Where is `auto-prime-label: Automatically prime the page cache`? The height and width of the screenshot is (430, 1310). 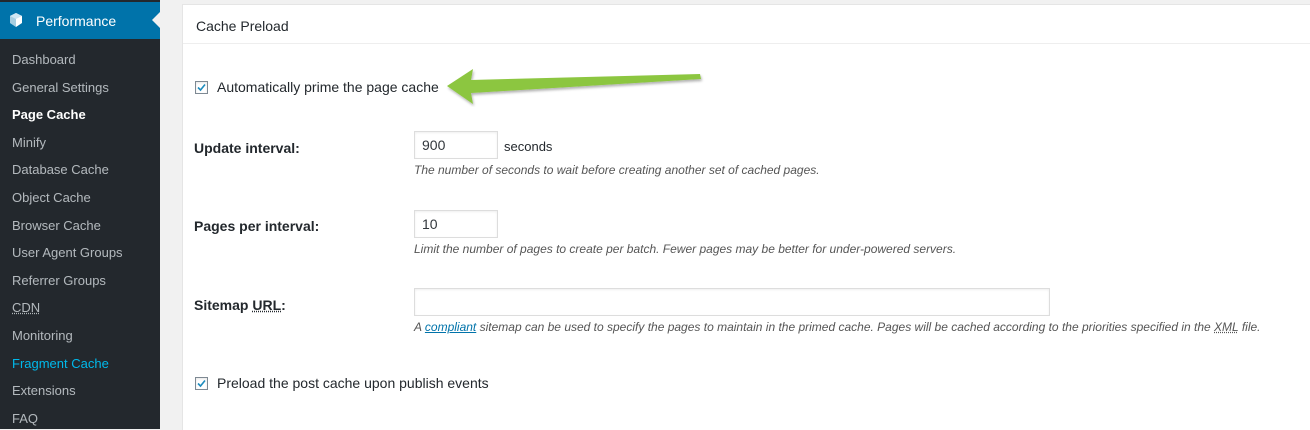 auto-prime-label: Automatically prime the page cache is located at coordinates (328, 87).